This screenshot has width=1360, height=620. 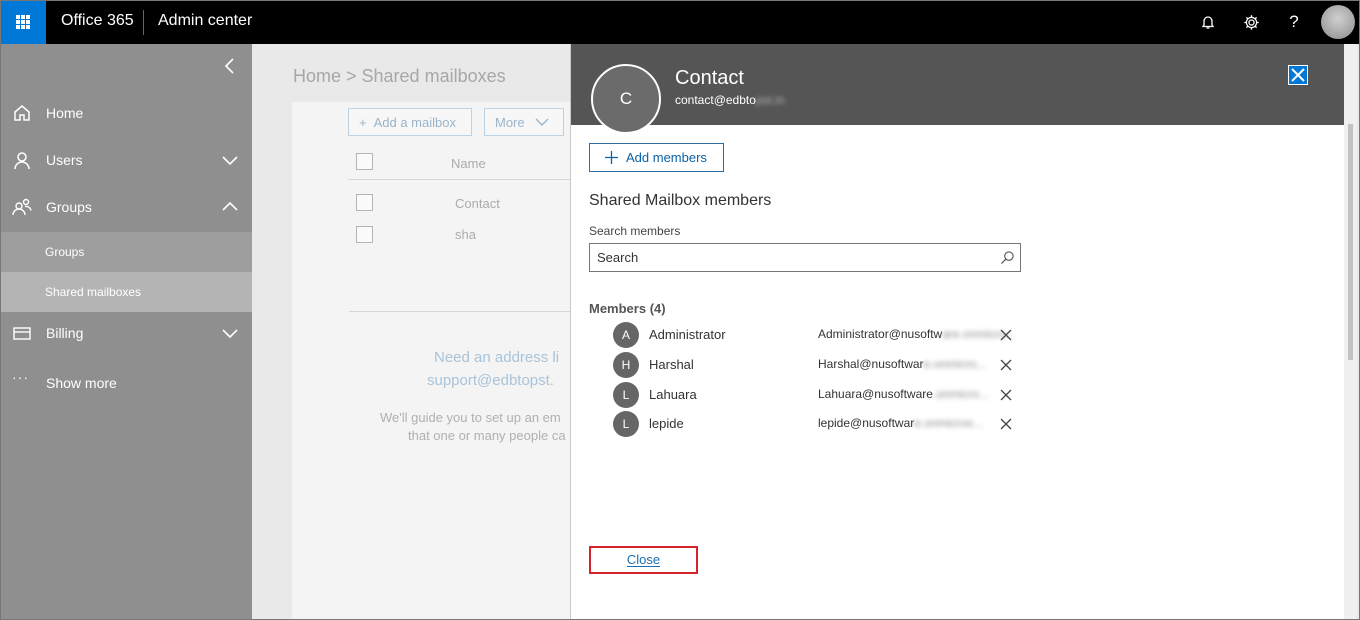 I want to click on panel-scrollbar, so click(x=1350, y=332).